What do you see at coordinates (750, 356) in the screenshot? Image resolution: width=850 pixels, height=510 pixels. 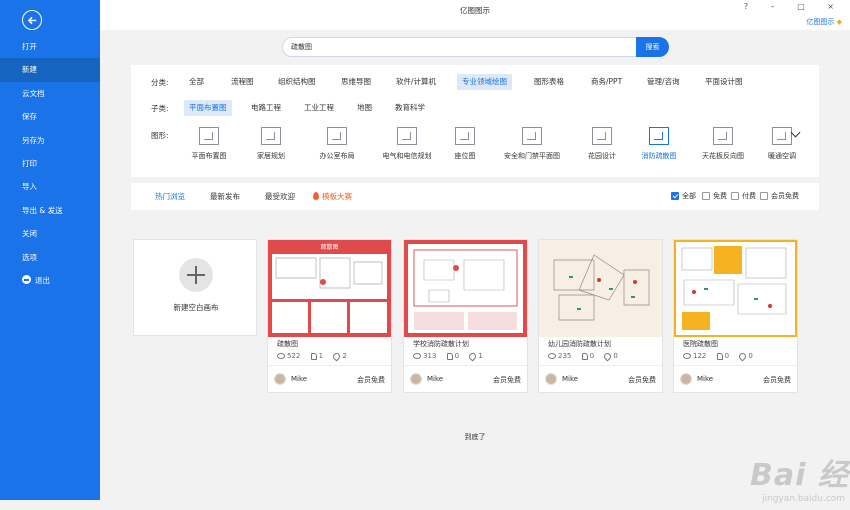 I see `fav-count: 0` at bounding box center [750, 356].